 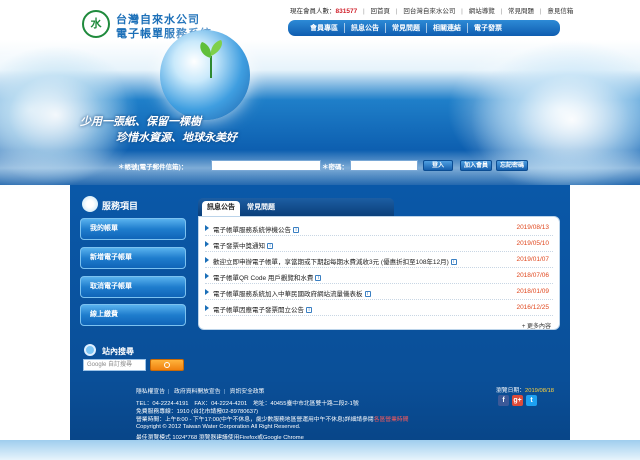 I want to click on tab-announcements: 訊息公告, so click(x=221, y=208).